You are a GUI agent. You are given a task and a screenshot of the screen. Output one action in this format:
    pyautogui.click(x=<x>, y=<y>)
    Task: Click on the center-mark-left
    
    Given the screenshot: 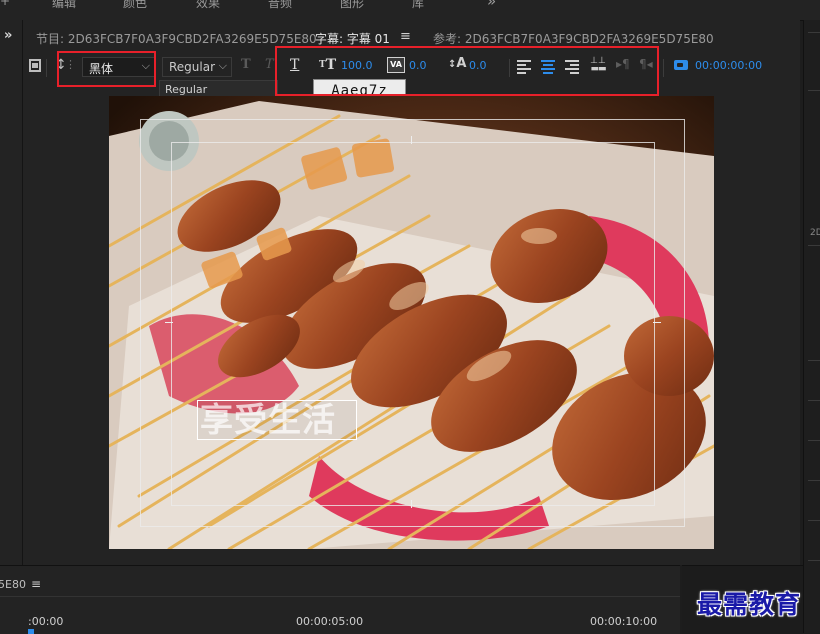 What is the action you would take?
    pyautogui.click(x=169, y=322)
    